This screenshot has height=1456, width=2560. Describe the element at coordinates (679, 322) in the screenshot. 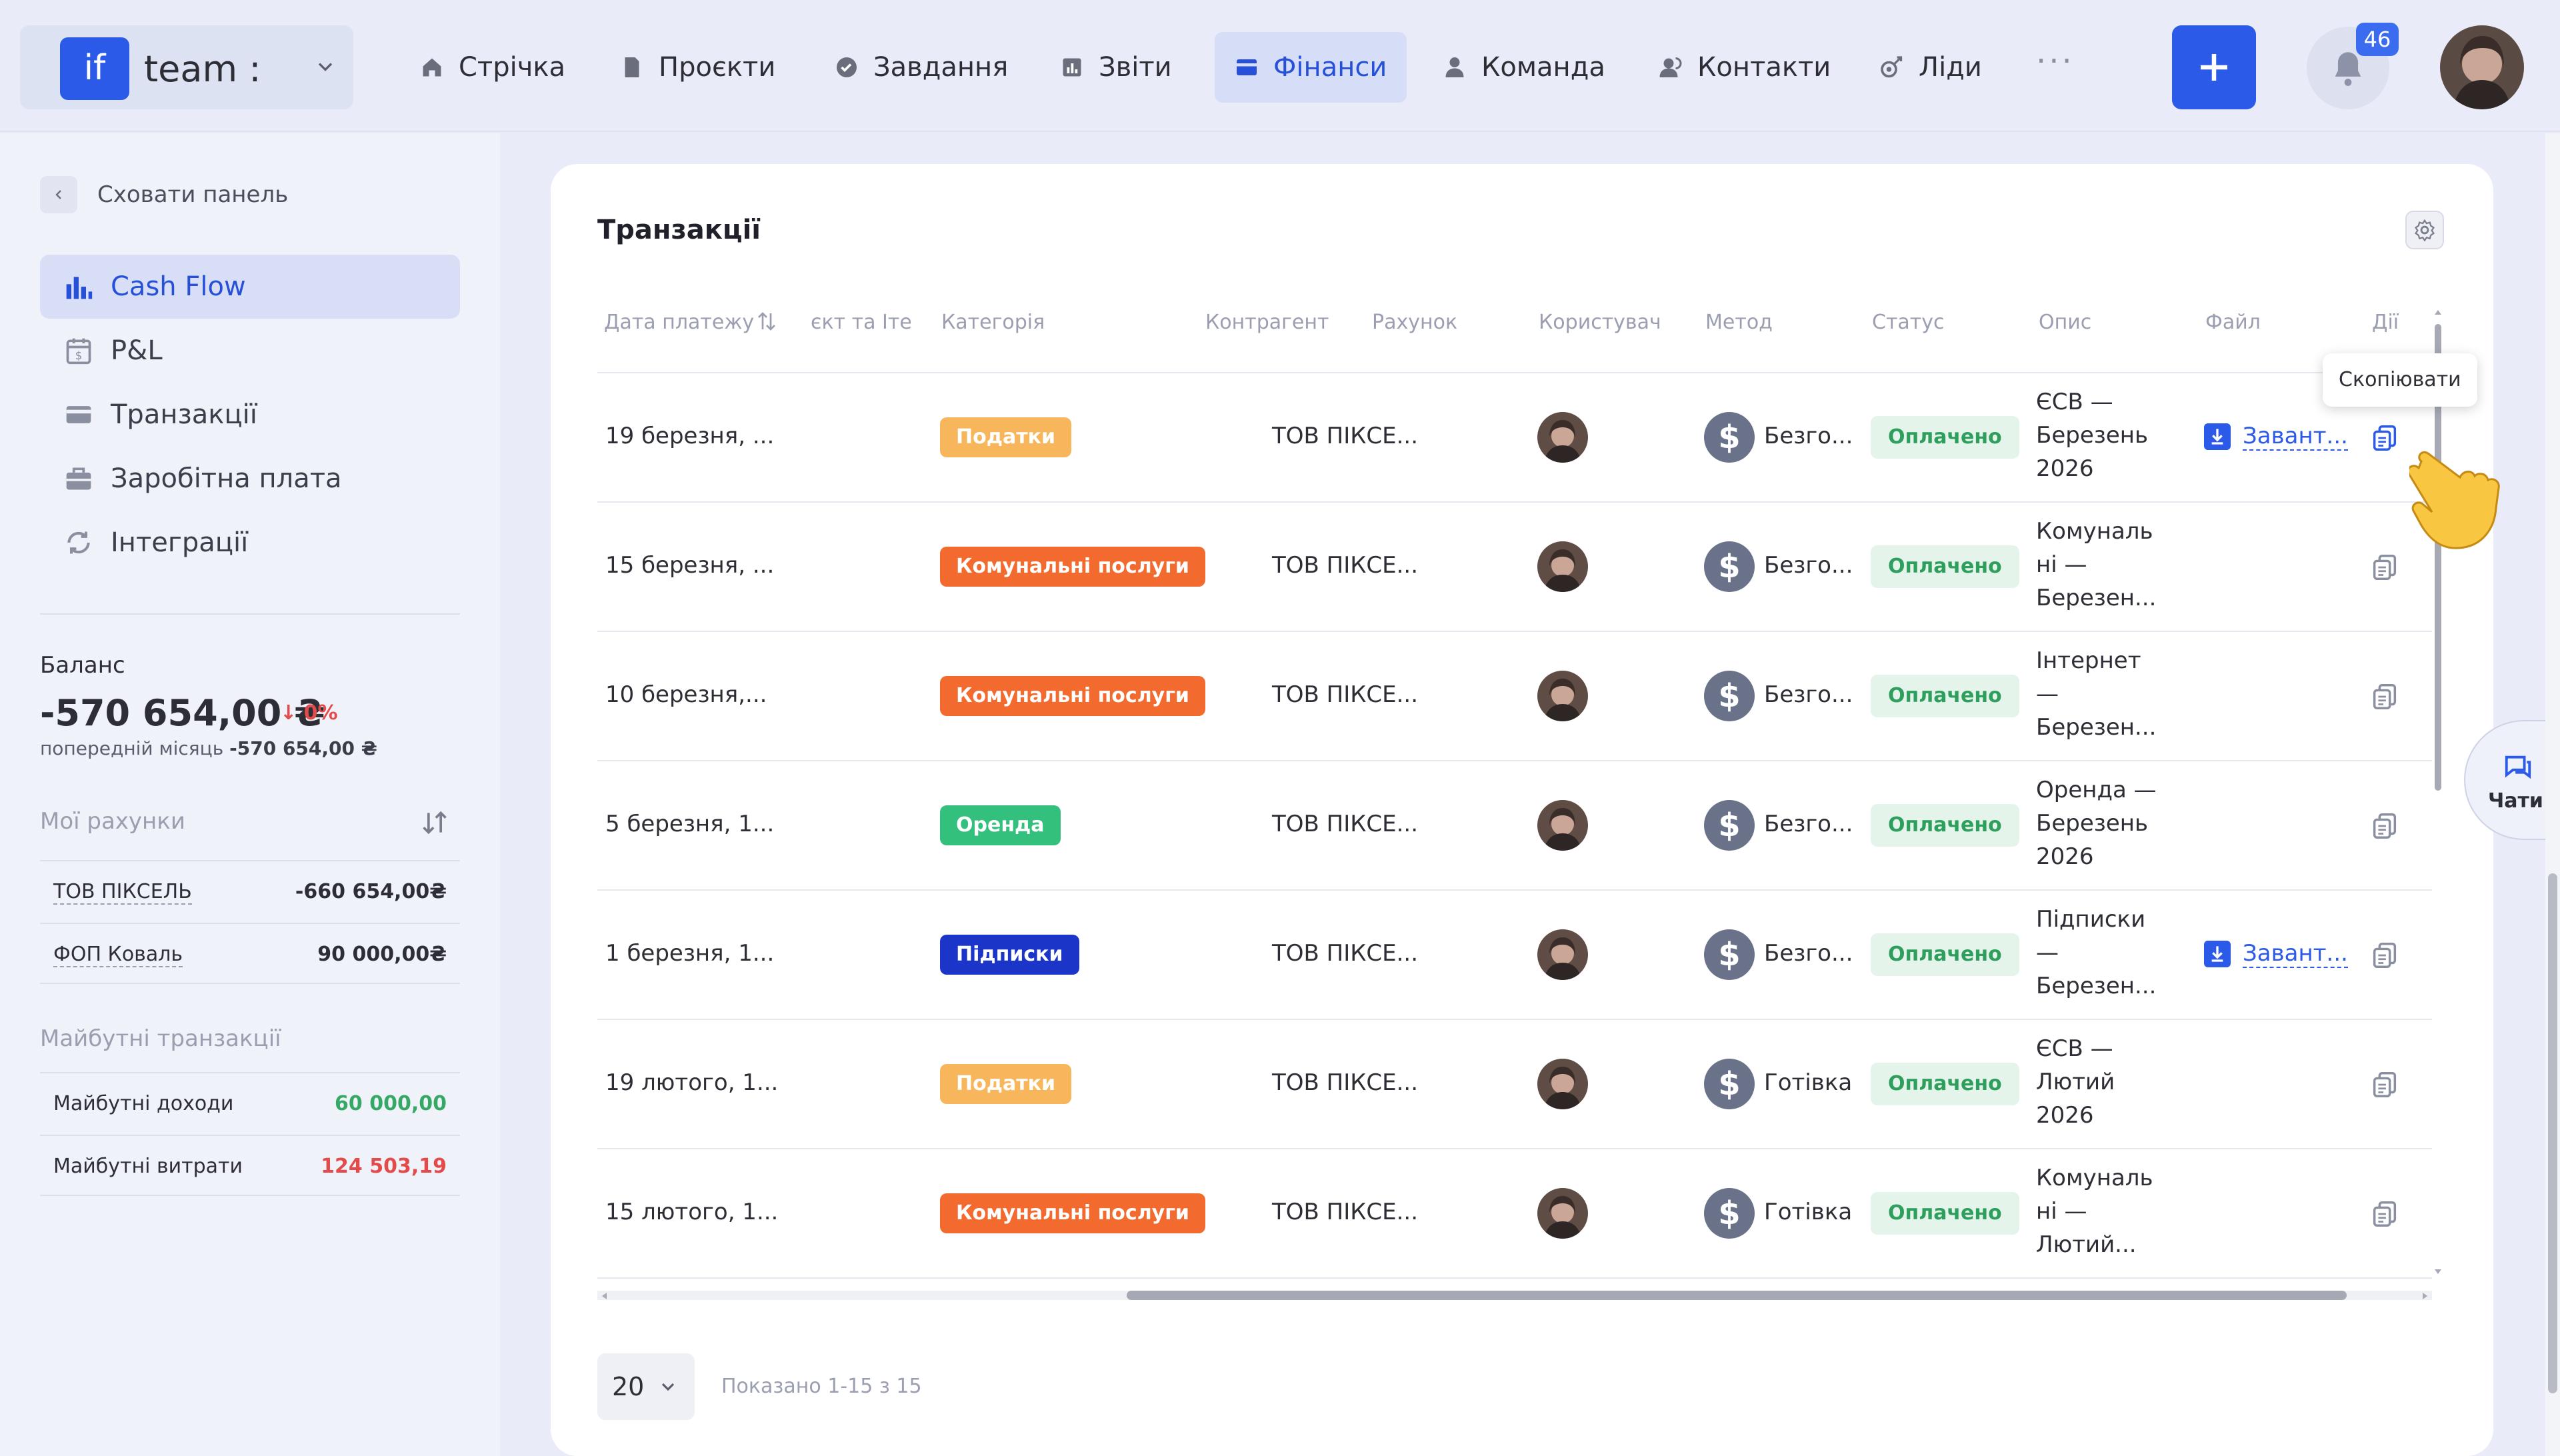

I see `col-date: Дата платежу` at that location.